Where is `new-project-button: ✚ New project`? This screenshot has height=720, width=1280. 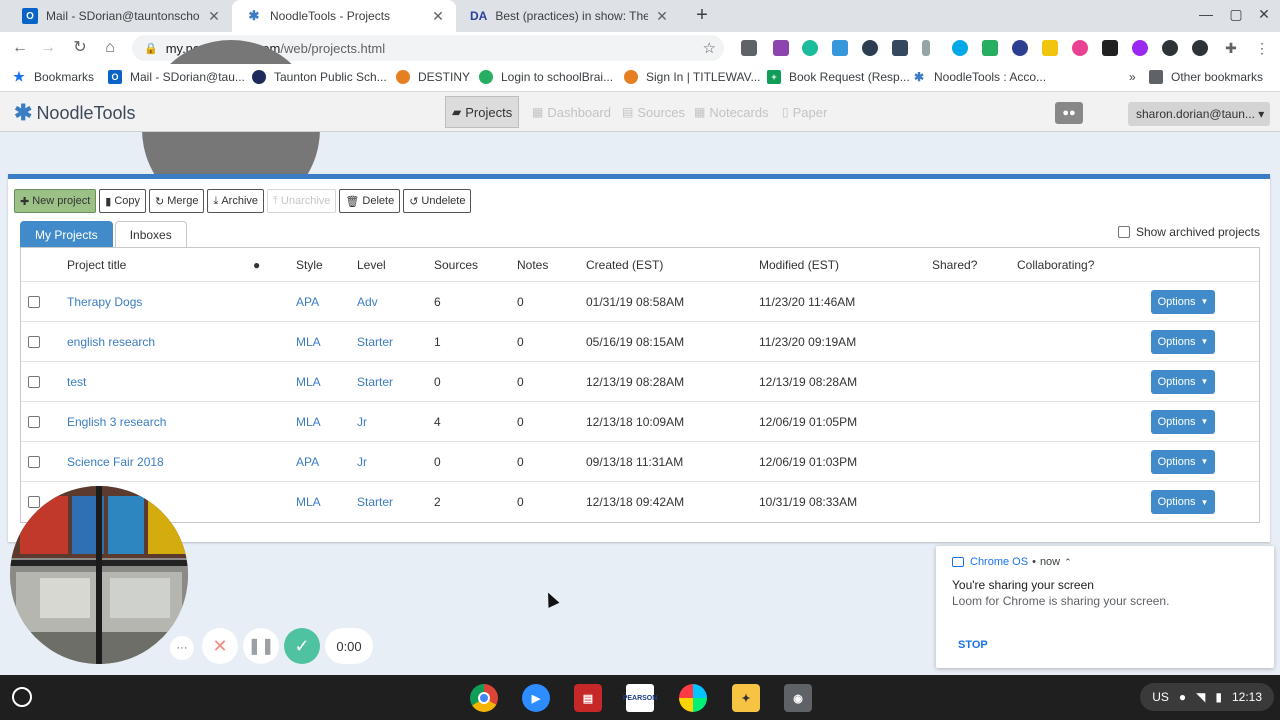 new-project-button: ✚ New project is located at coordinates (55, 201).